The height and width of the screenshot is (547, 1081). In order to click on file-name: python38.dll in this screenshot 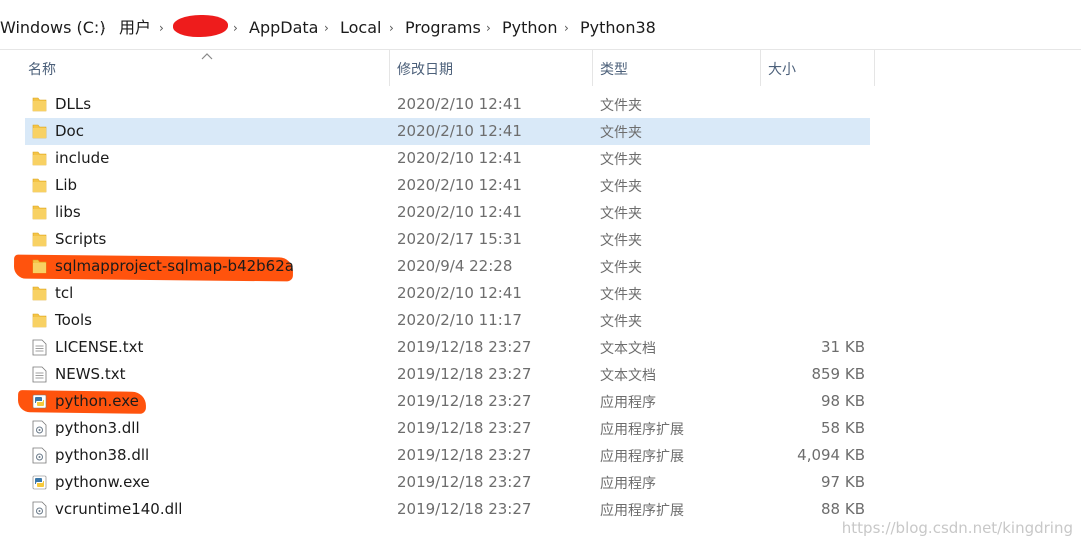, I will do `click(102, 455)`.